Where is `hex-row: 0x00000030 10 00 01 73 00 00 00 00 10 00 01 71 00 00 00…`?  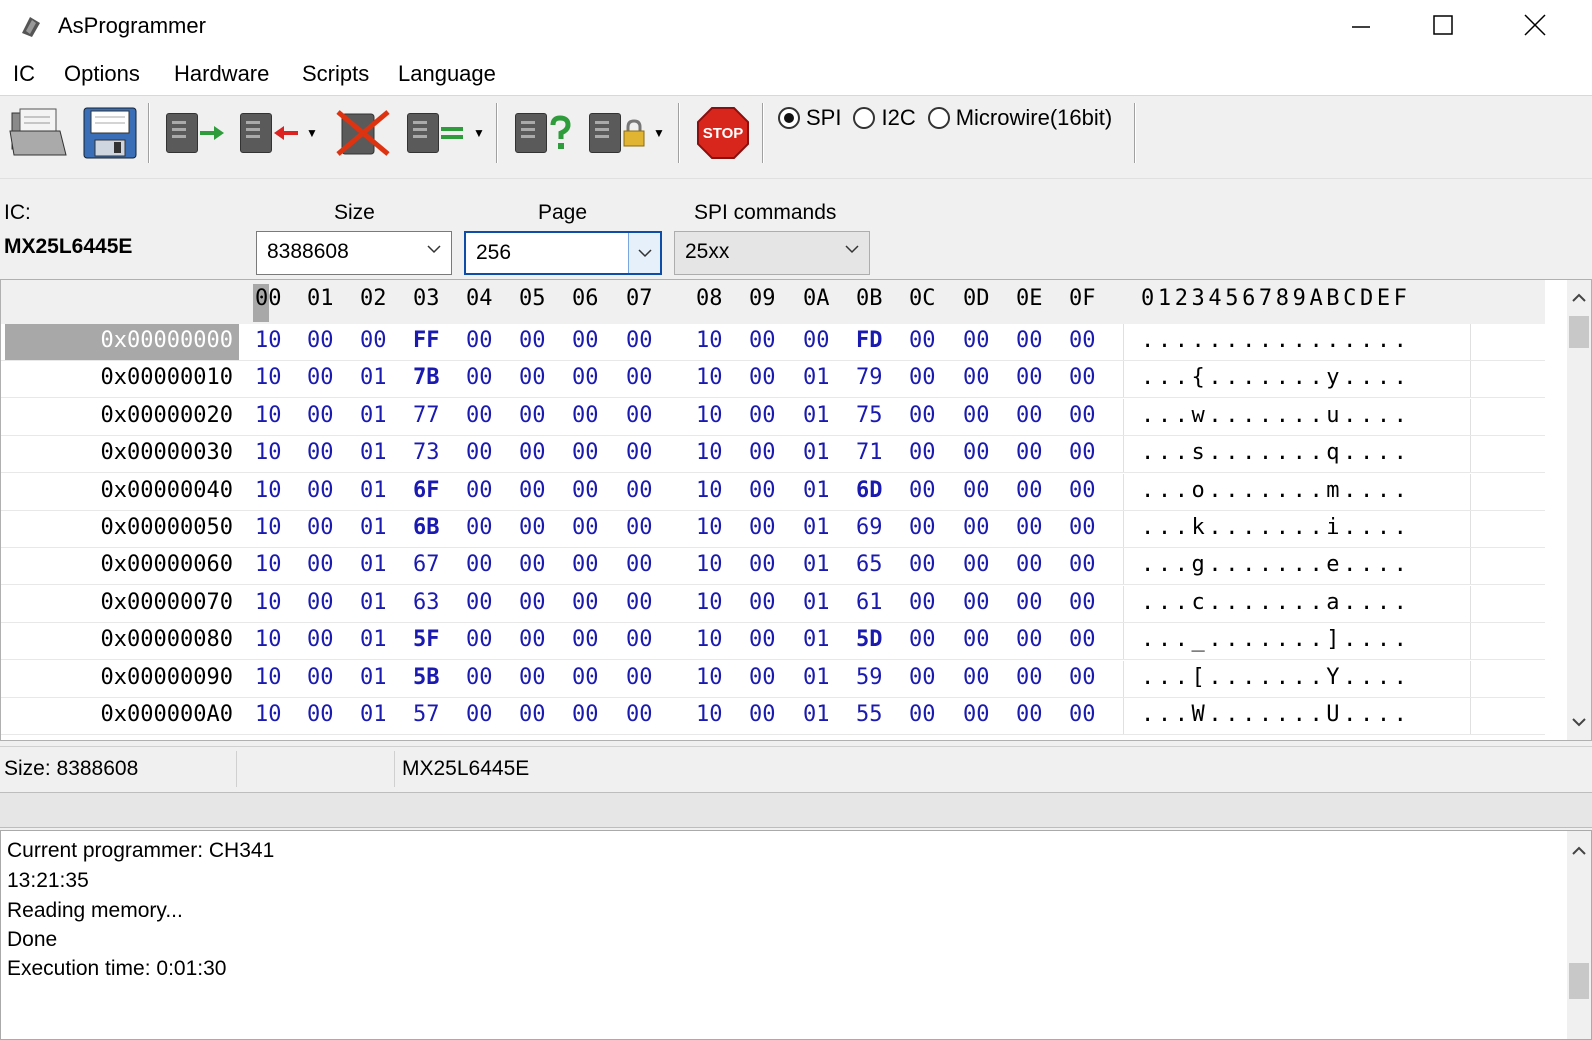
hex-row: 0x00000030 10 00 01 73 00 00 00 00 10 00 01 71 00 00 00… is located at coordinates (773, 455).